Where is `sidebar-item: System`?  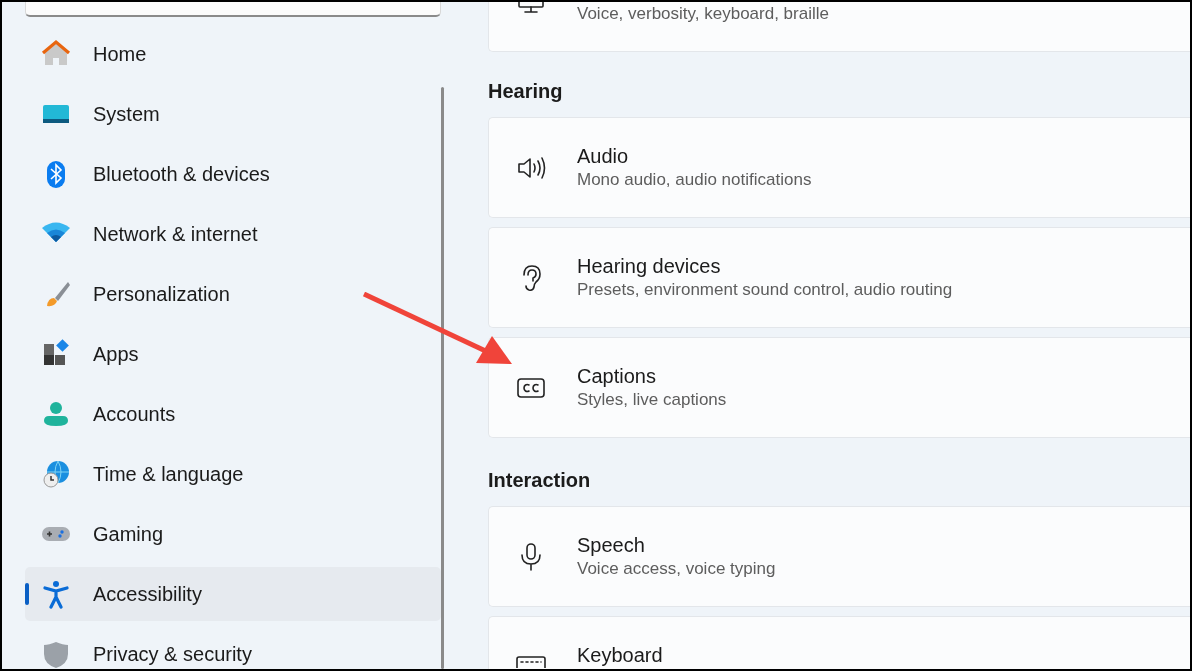 sidebar-item: System is located at coordinates (233, 114).